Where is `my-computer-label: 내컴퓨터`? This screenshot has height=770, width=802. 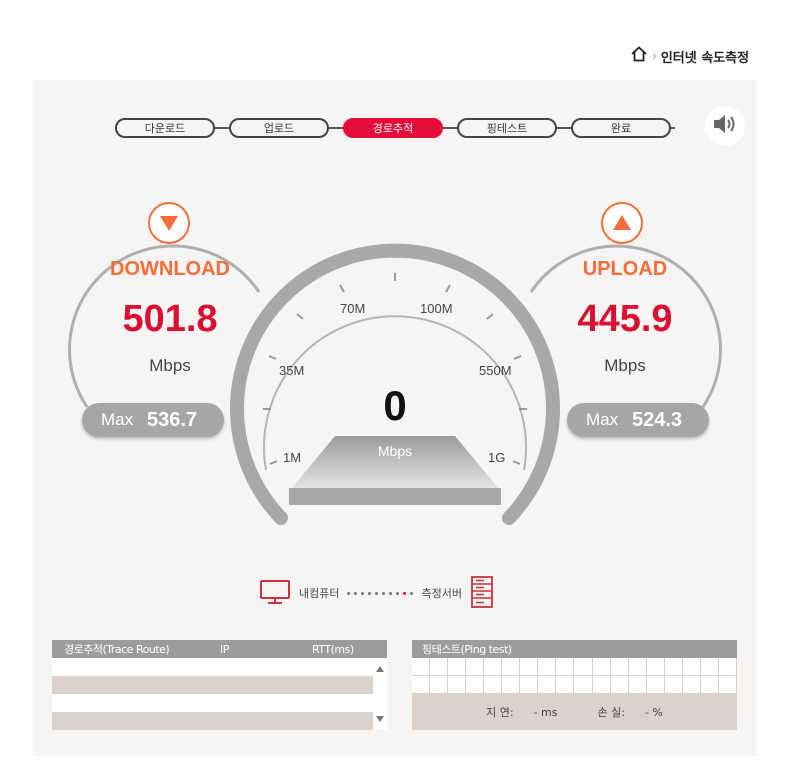 my-computer-label: 내컴퓨터 is located at coordinates (319, 593).